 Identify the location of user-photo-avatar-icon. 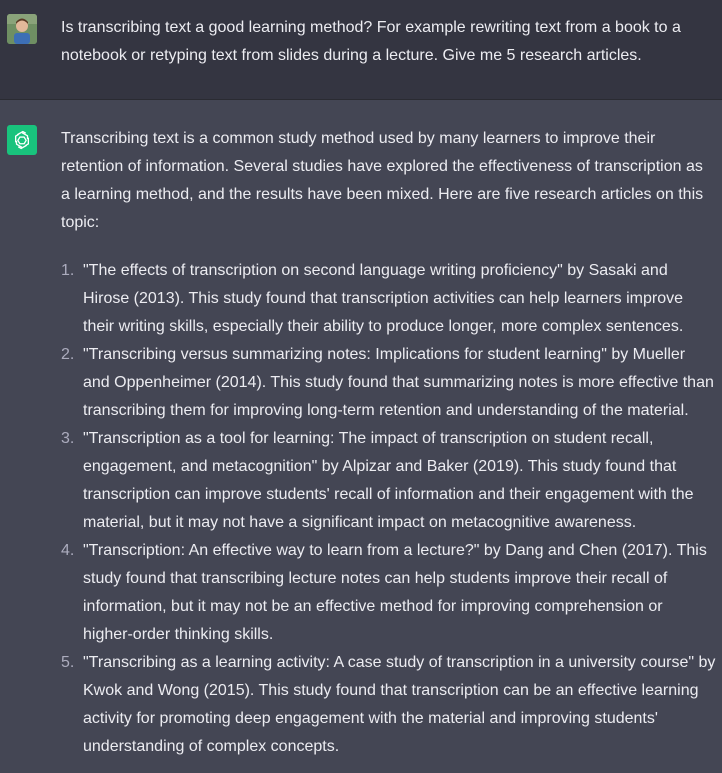
(22, 29).